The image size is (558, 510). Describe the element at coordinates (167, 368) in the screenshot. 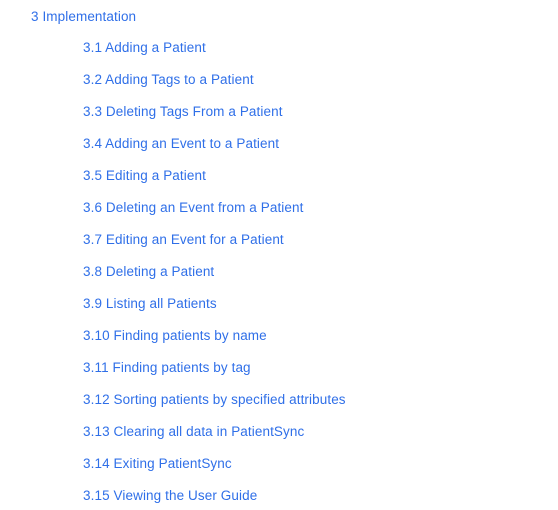

I see `toc-link-finding-by-tag: 3.11 Finding patients by tag` at that location.